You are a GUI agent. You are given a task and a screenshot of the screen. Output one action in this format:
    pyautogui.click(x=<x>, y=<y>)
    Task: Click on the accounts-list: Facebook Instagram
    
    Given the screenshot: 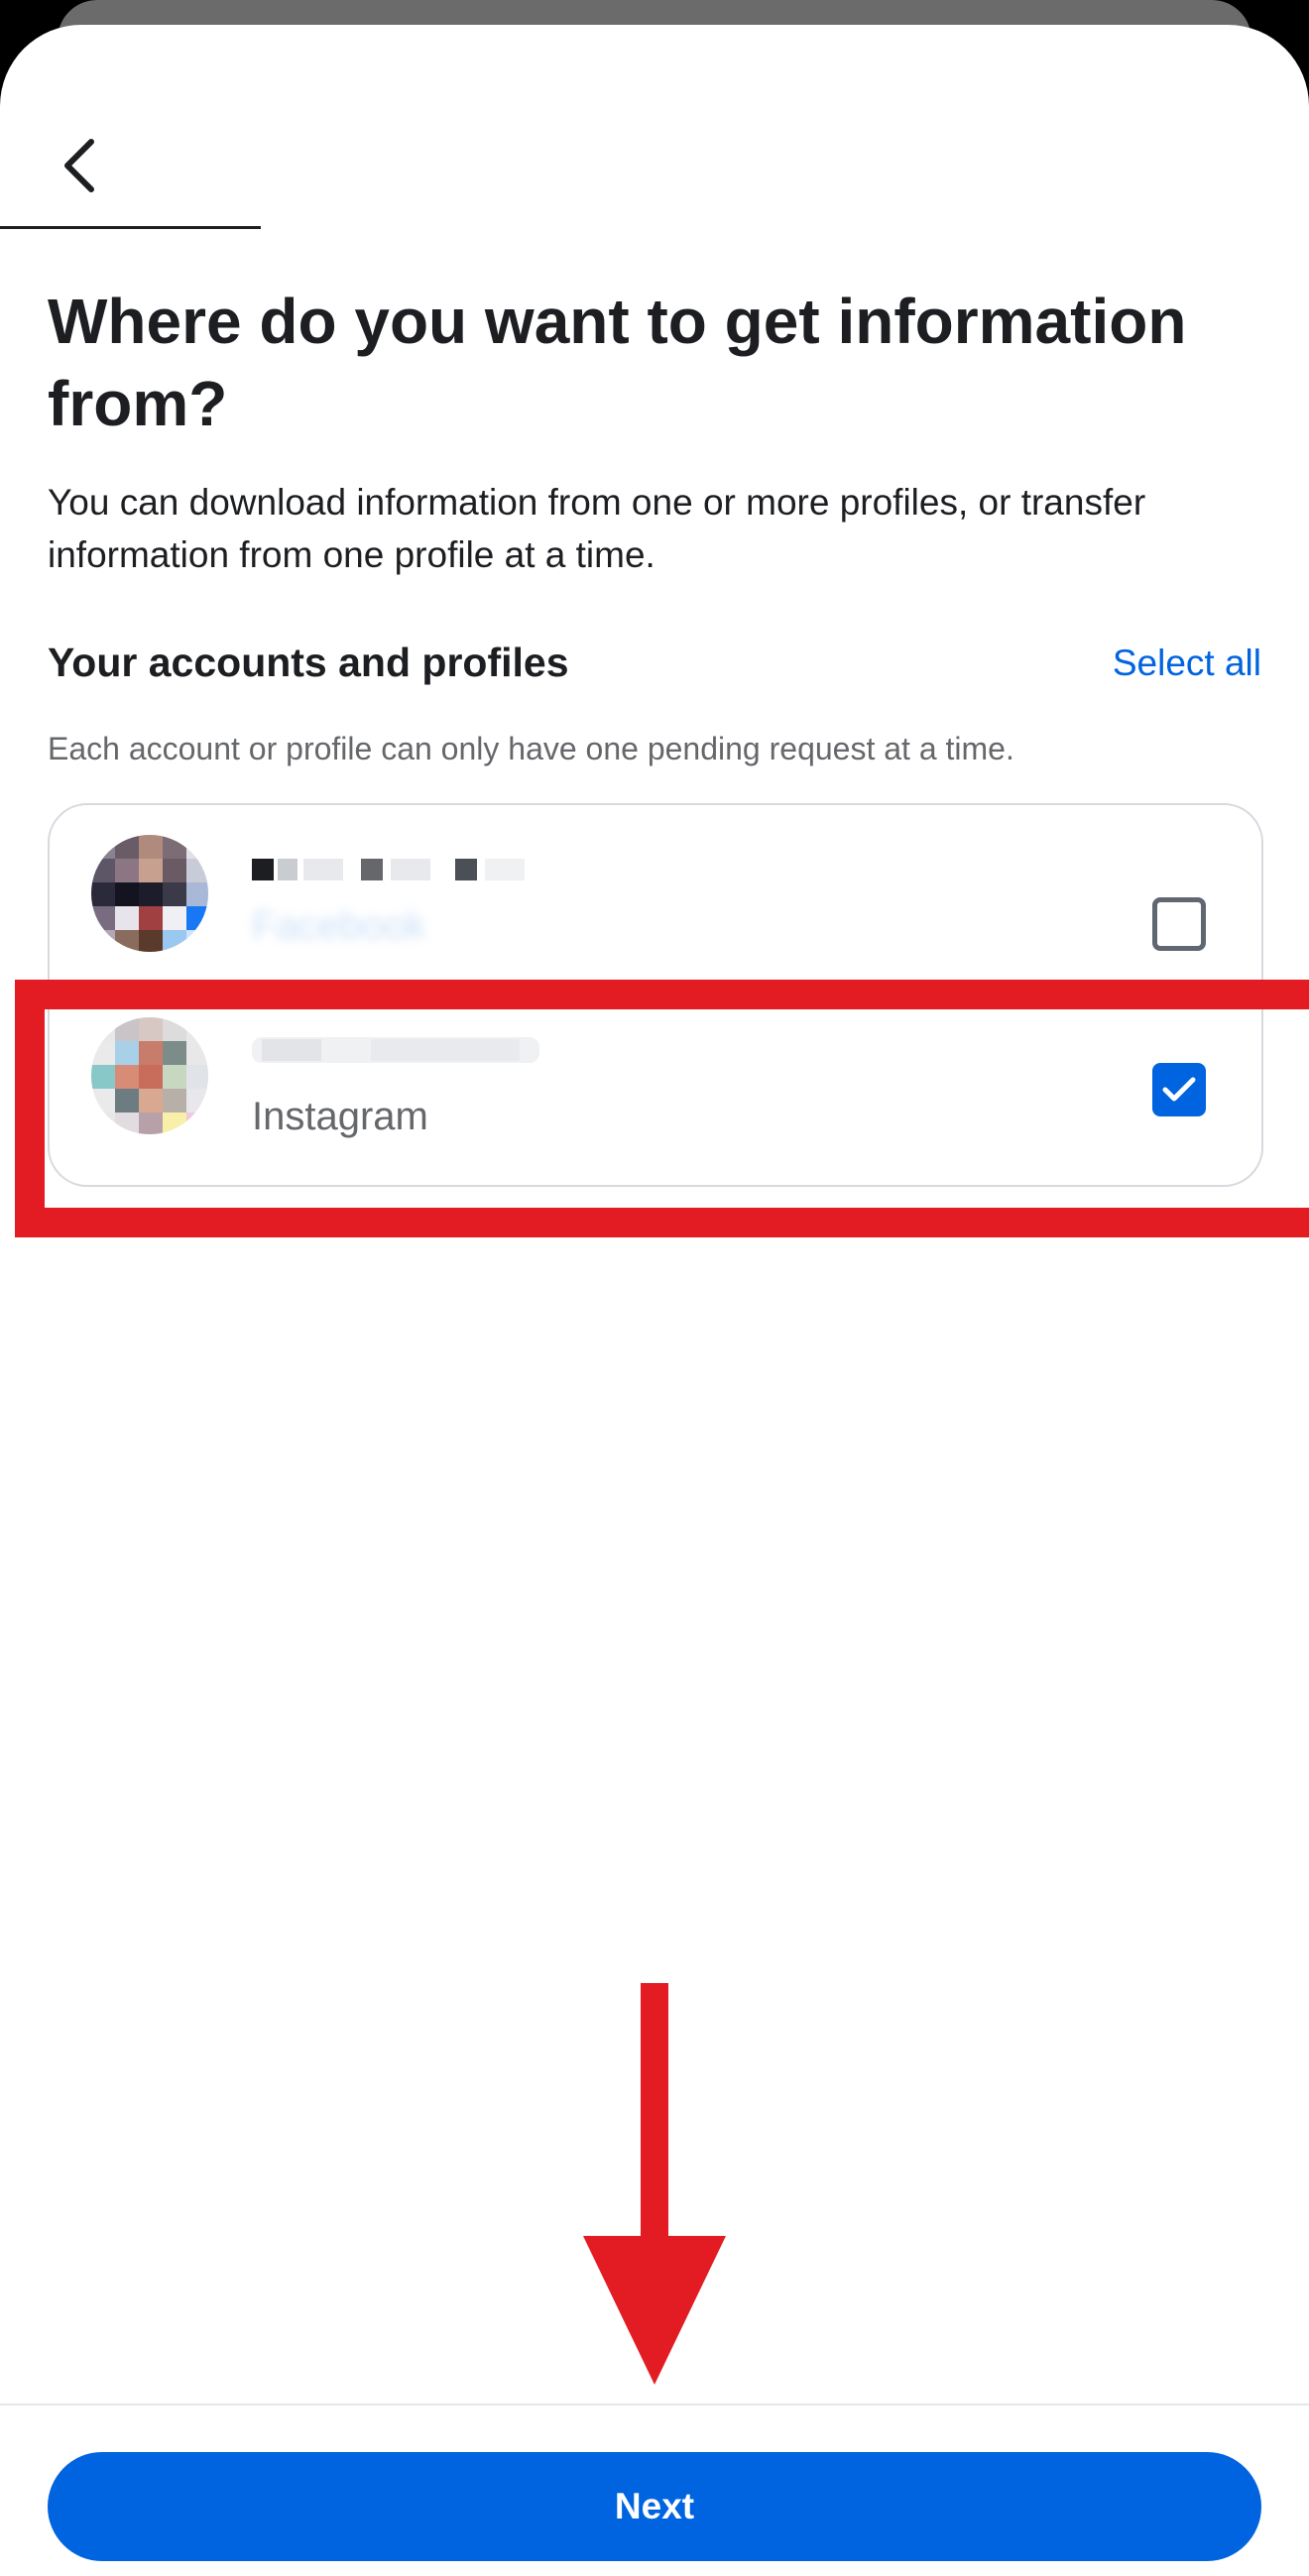 What is the action you would take?
    pyautogui.click(x=655, y=995)
    